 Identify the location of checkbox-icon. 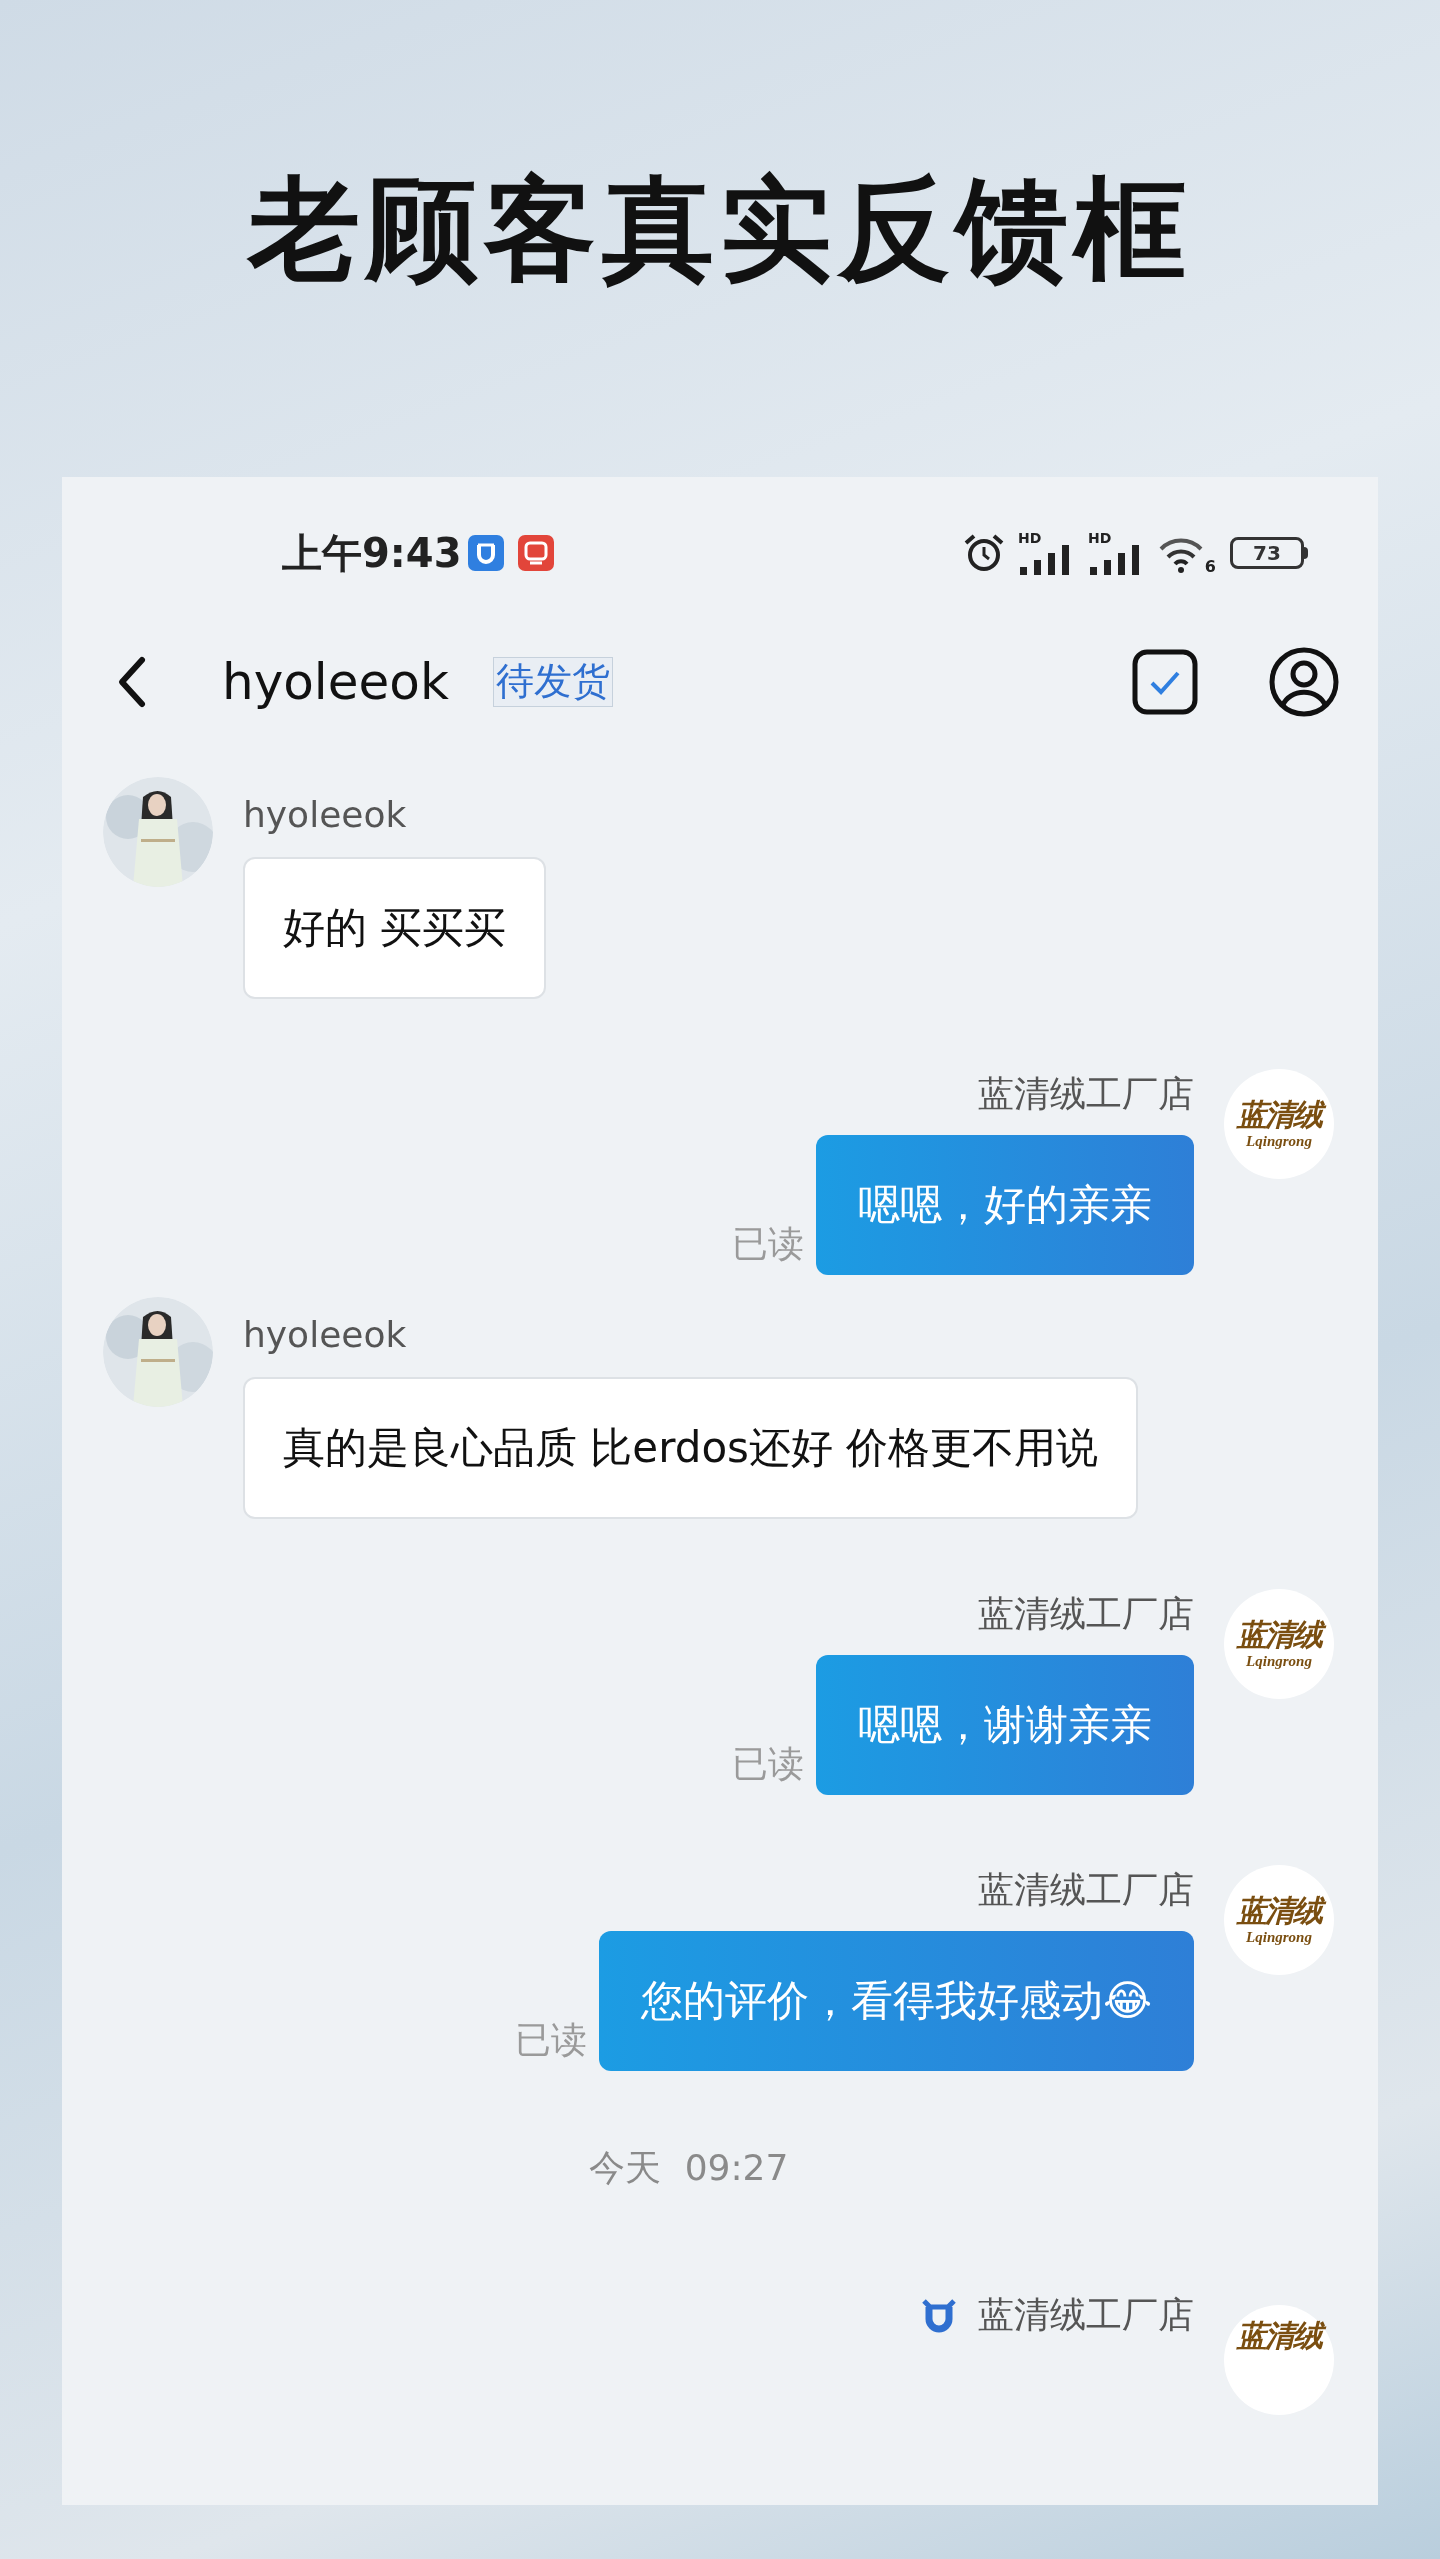
(1165, 682).